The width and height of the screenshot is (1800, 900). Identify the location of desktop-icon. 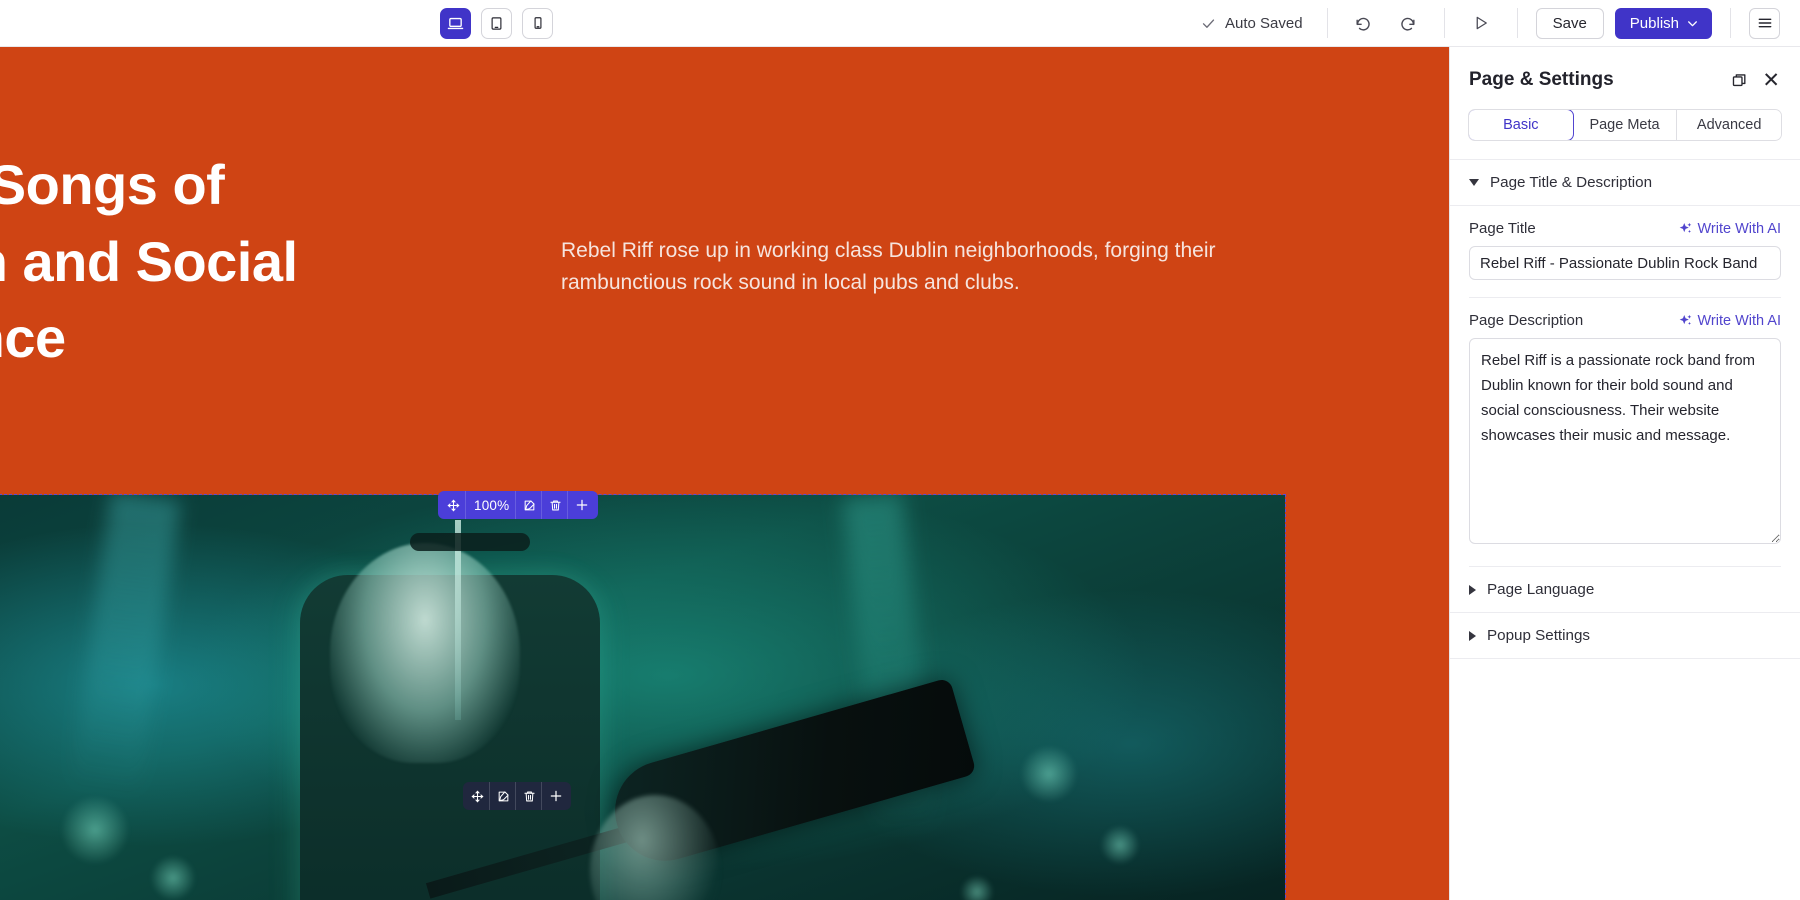
(455, 23).